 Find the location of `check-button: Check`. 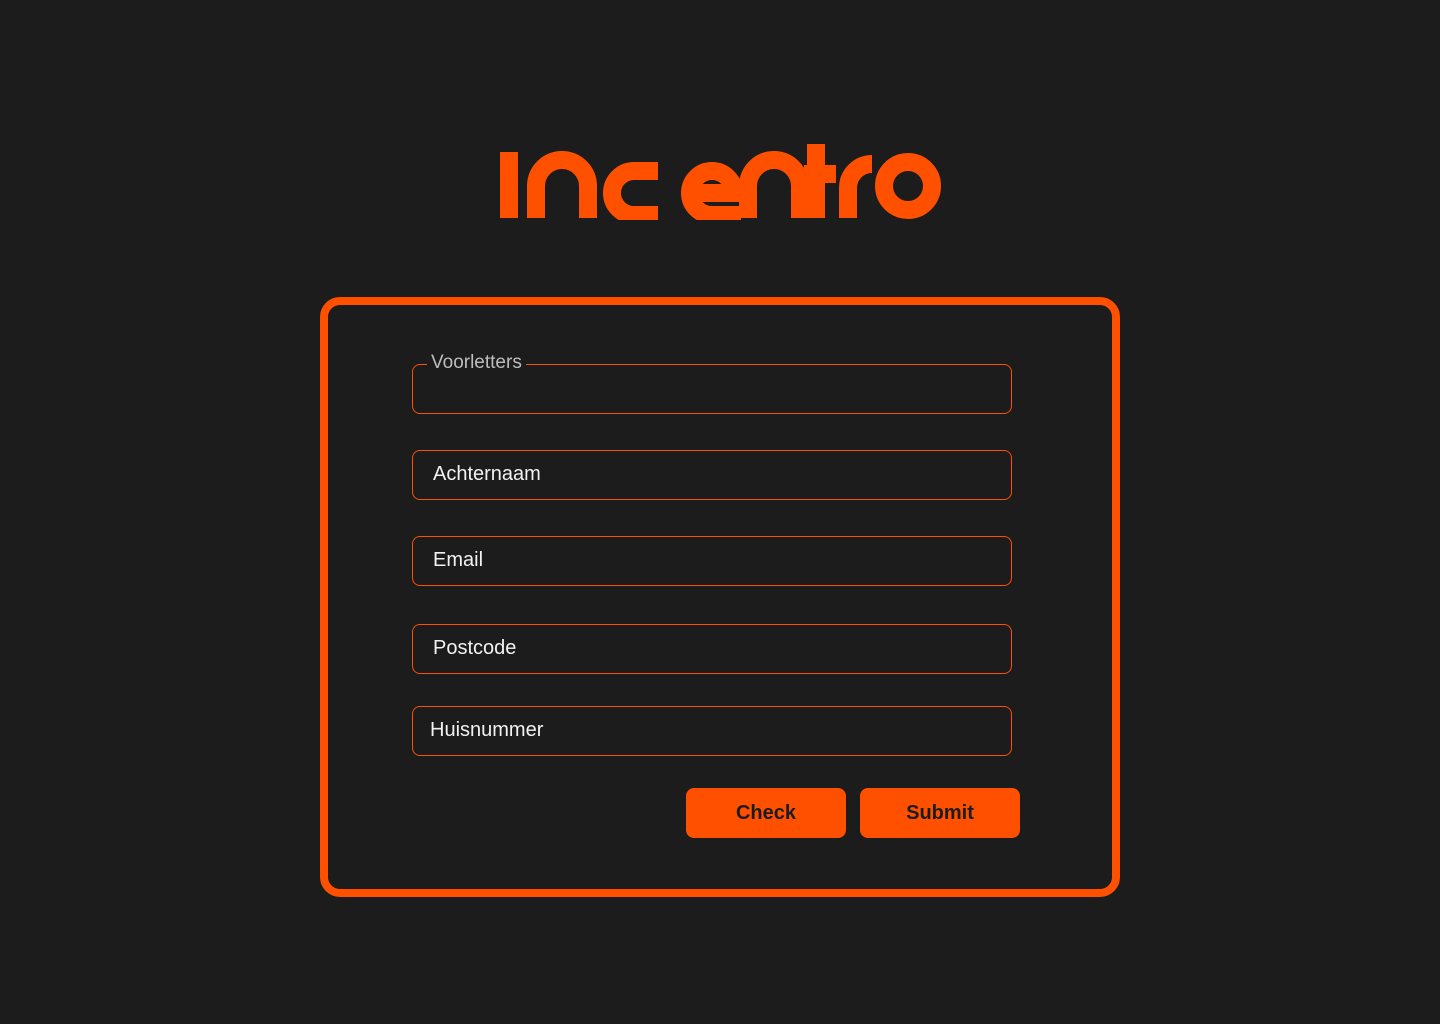

check-button: Check is located at coordinates (766, 813).